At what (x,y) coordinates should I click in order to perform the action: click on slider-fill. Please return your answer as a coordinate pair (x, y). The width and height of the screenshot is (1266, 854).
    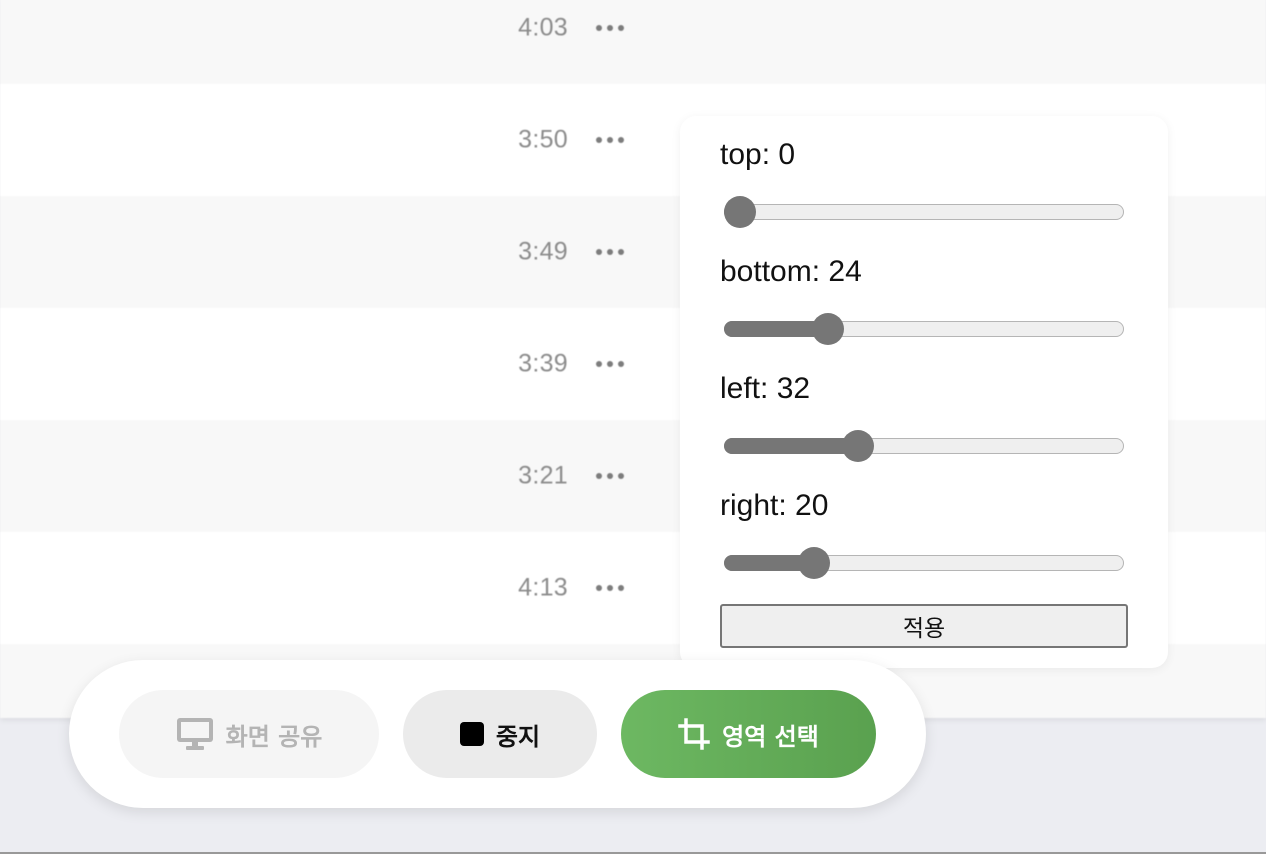
    Looking at the image, I should click on (791, 446).